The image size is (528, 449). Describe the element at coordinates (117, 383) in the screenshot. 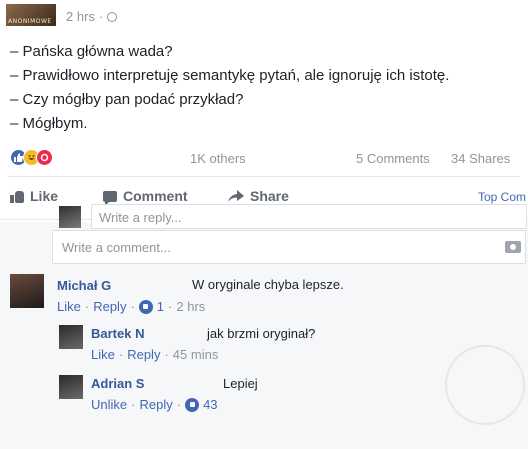

I see `commenter-name: Adrian S` at that location.